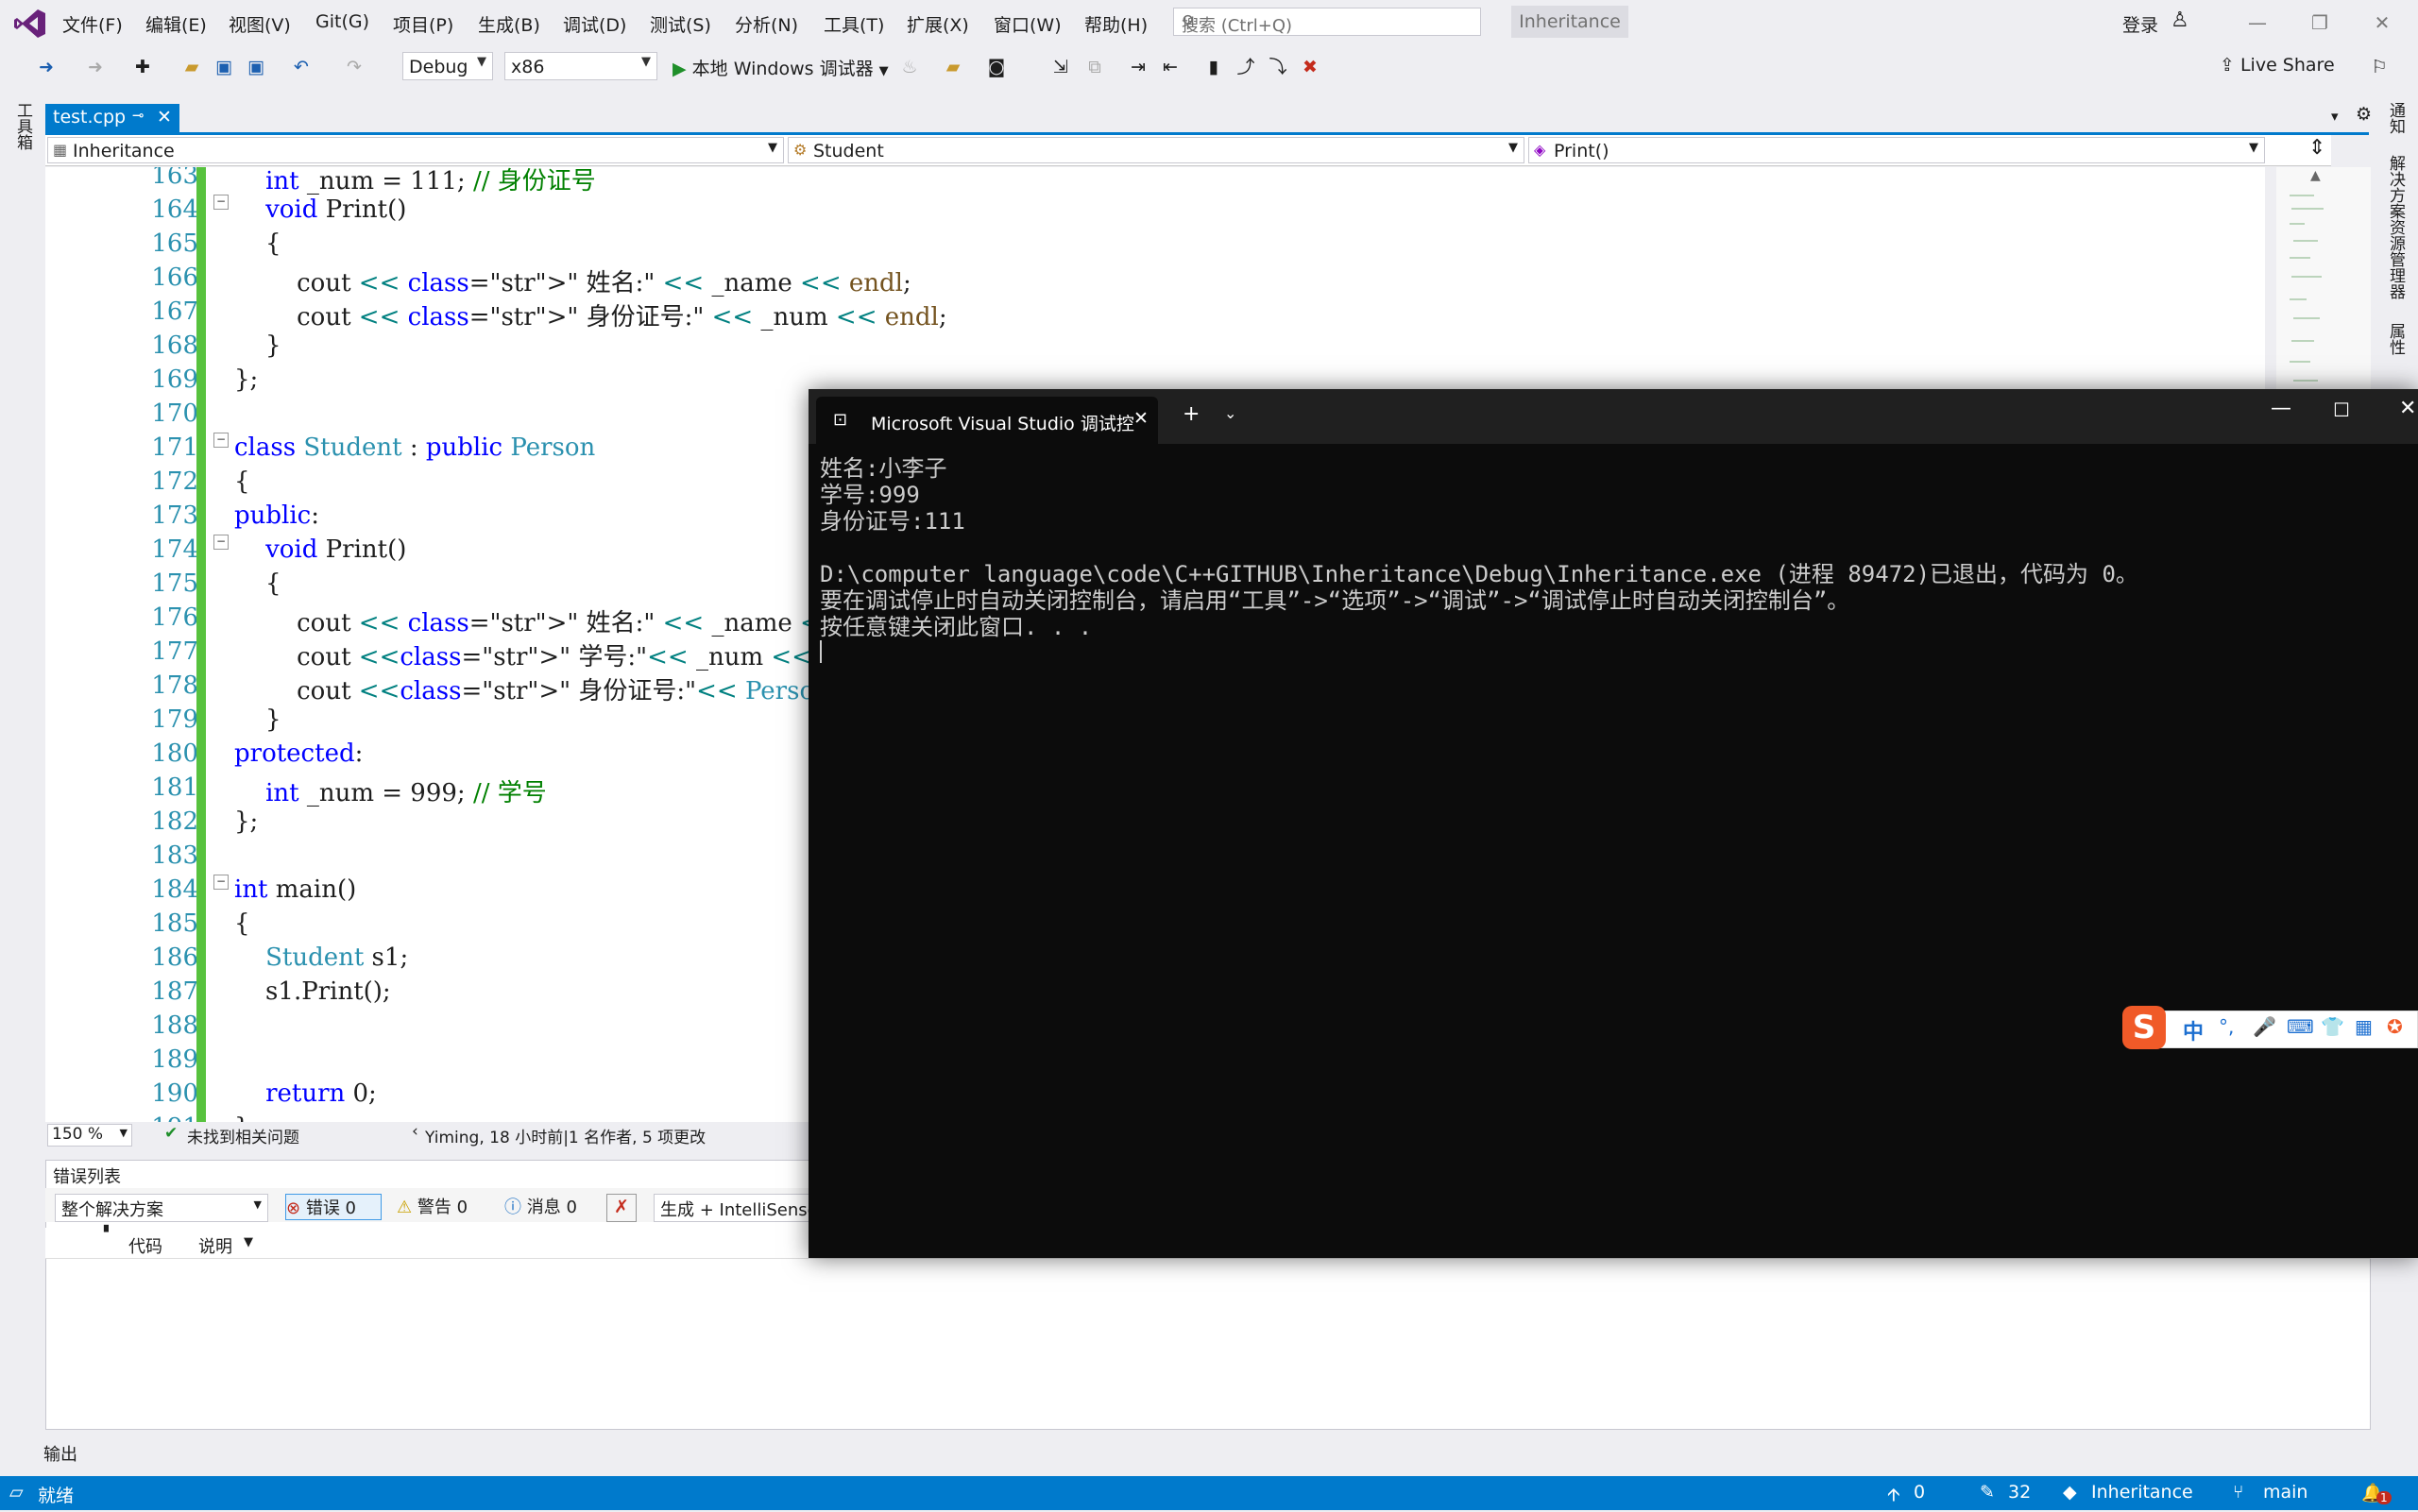 This screenshot has height=1512, width=2418. I want to click on toolbox-grid-icon: ▦, so click(2364, 1026).